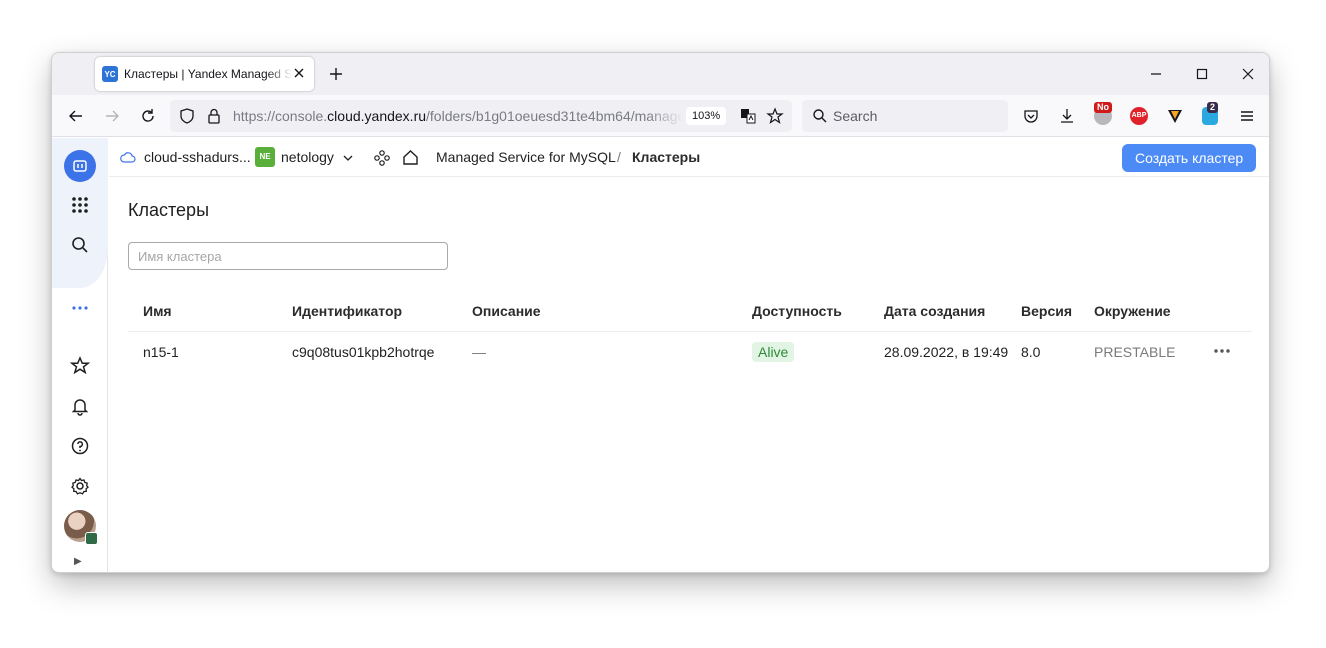 Image resolution: width=1326 pixels, height=648 pixels. Describe the element at coordinates (1132, 311) in the screenshot. I see `column-header-environment: Окружение` at that location.